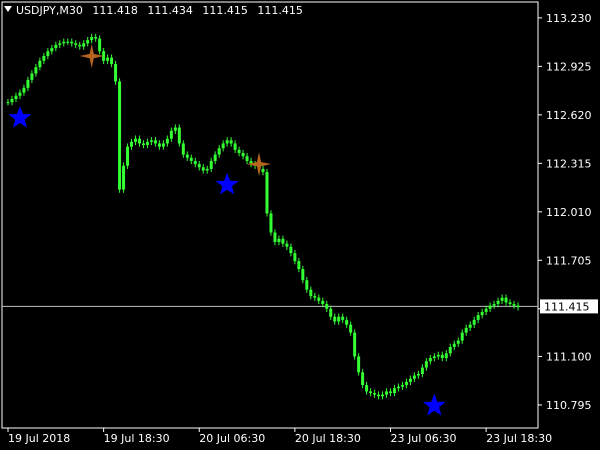  Describe the element at coordinates (232, 438) in the screenshot. I see `x-tick-label: 20 Jul 06:30` at that location.